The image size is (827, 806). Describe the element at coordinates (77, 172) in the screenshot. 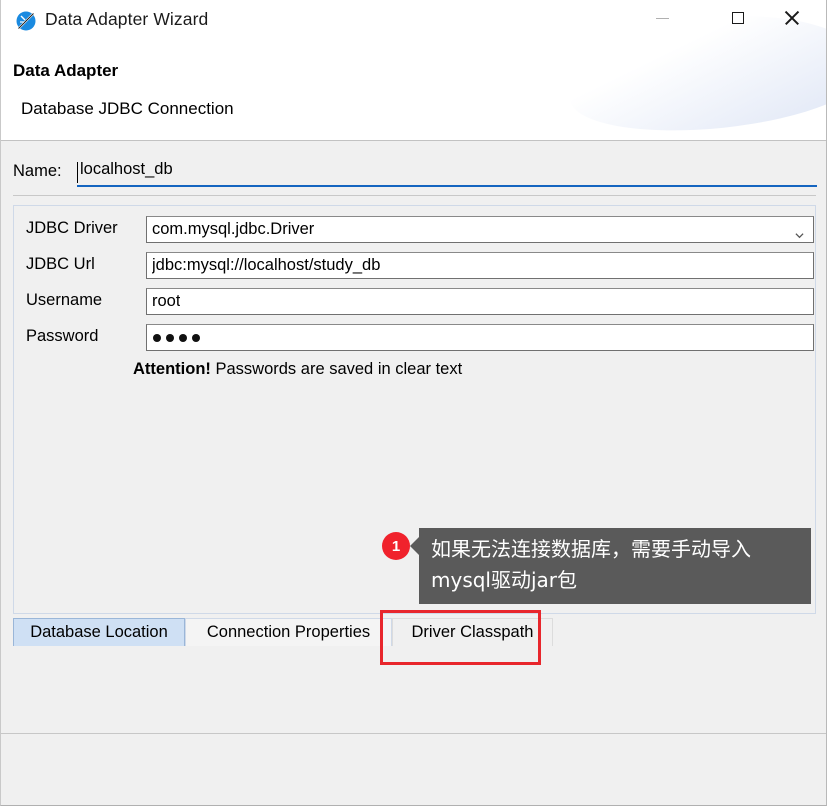

I see `text-caret` at that location.